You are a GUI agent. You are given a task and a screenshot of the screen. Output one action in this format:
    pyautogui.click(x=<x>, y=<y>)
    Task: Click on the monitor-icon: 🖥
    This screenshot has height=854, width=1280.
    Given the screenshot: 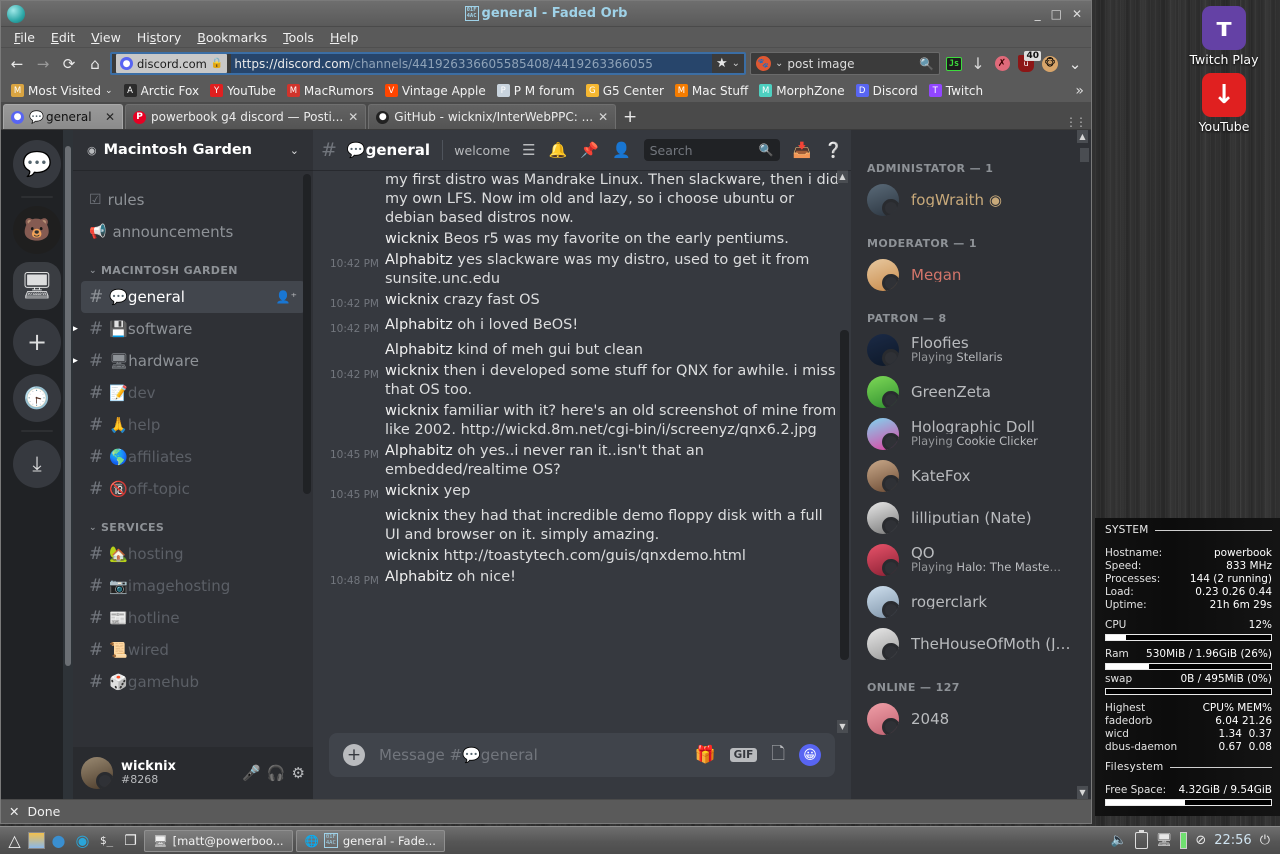 What is the action you would take?
    pyautogui.click(x=1164, y=840)
    